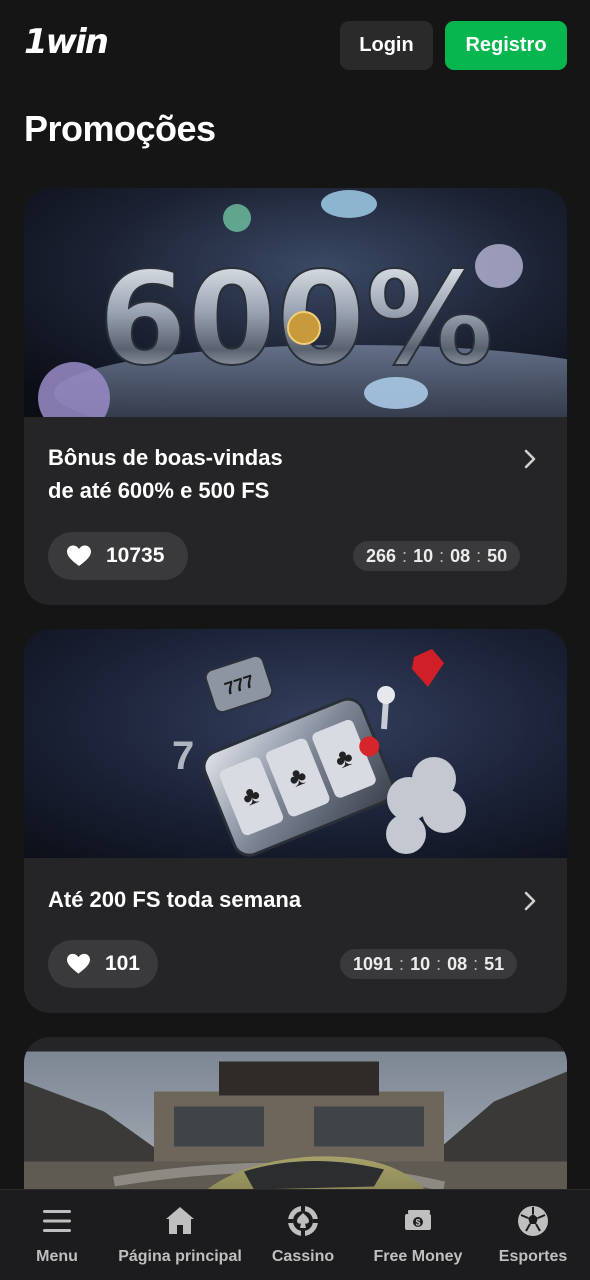  What do you see at coordinates (303, 1221) in the screenshot?
I see `casino-chip-icon` at bounding box center [303, 1221].